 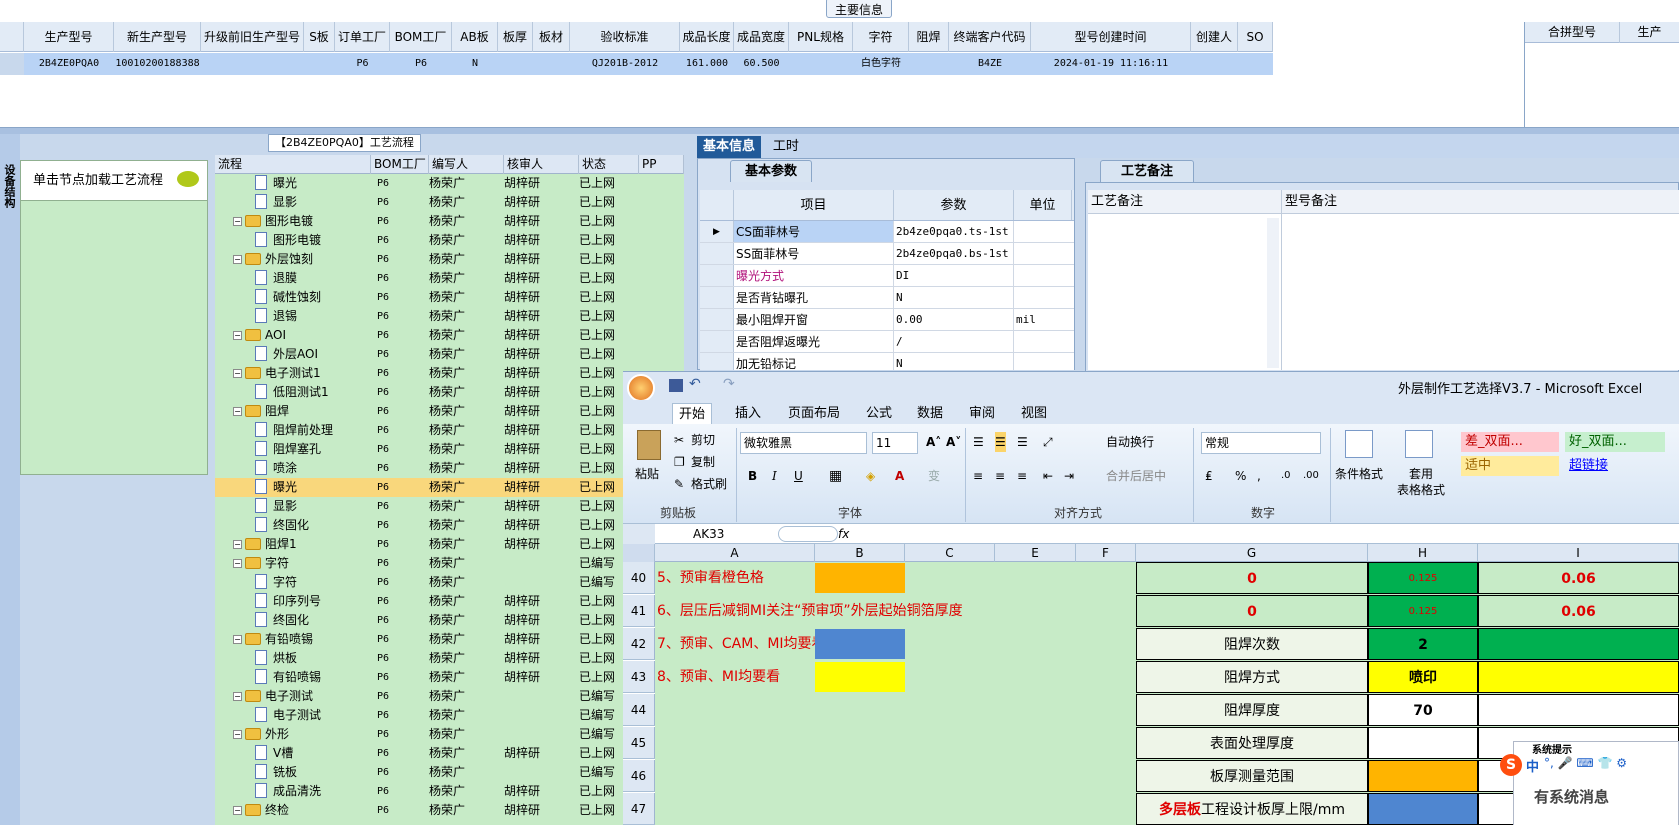 What do you see at coordinates (1252, 611) in the screenshot?
I see `cell-g: 0` at bounding box center [1252, 611].